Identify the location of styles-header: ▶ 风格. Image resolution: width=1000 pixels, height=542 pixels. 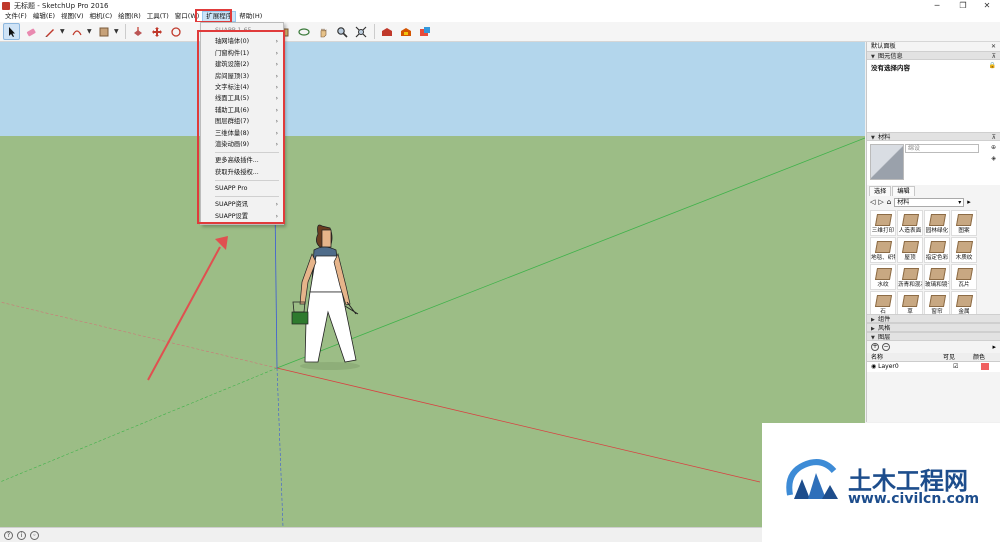
(933, 327).